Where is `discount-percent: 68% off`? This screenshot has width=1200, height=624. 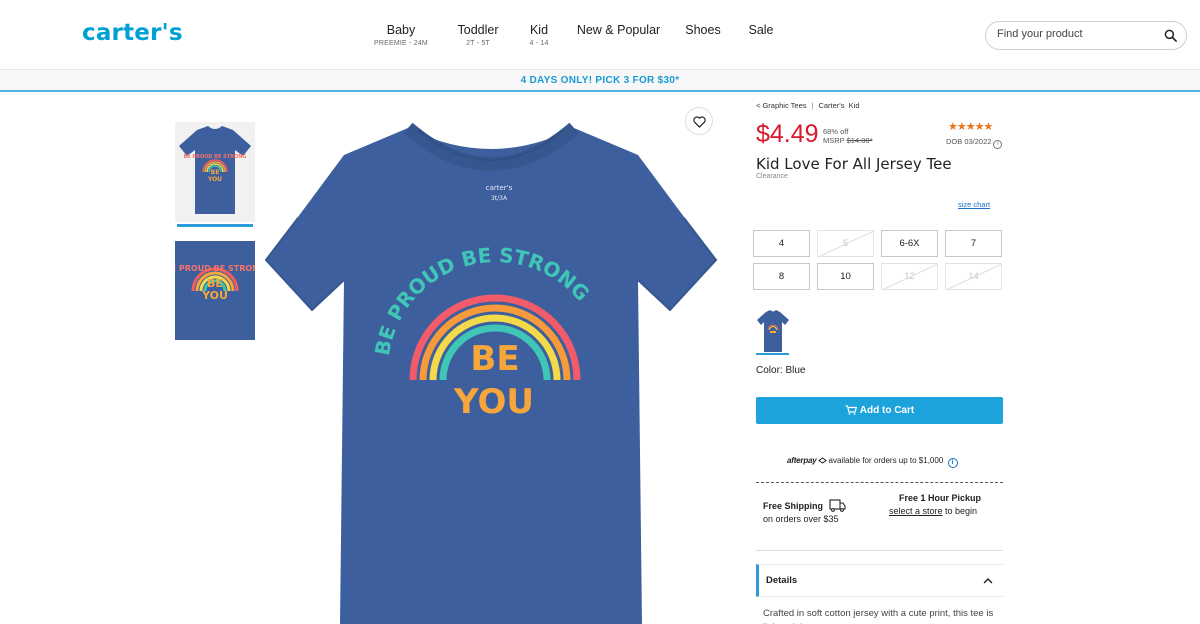
discount-percent: 68% off is located at coordinates (836, 131).